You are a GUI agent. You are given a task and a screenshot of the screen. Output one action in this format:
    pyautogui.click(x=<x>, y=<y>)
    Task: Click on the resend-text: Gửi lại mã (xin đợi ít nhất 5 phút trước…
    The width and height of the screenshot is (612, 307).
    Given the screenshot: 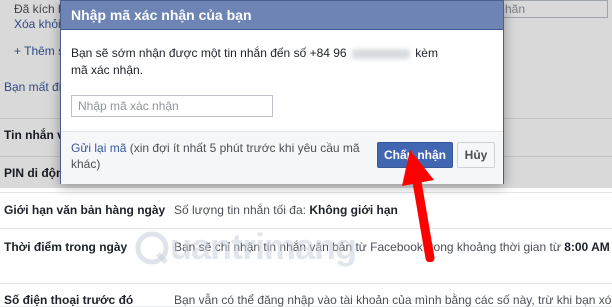 What is the action you would take?
    pyautogui.click(x=216, y=156)
    